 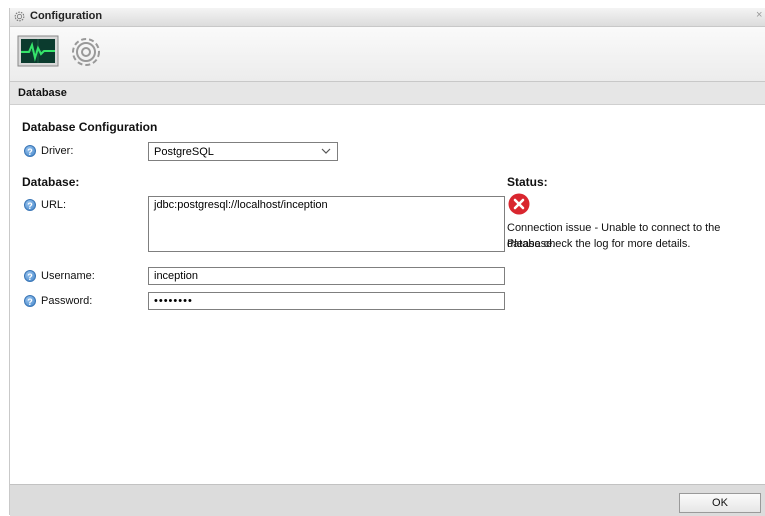 I want to click on username-label: Username:, so click(x=68, y=276).